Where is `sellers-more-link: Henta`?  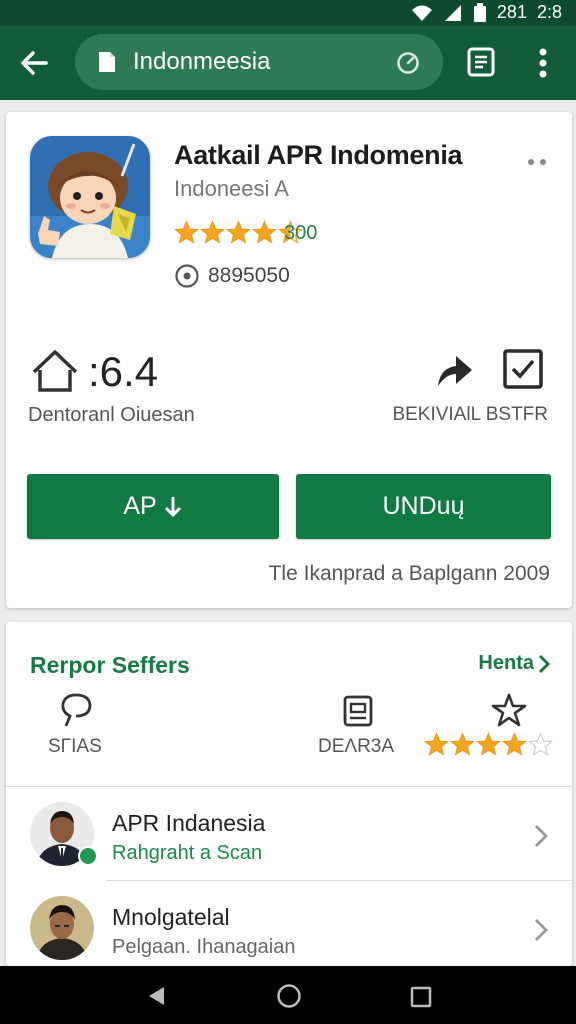 sellers-more-link: Henta is located at coordinates (514, 663).